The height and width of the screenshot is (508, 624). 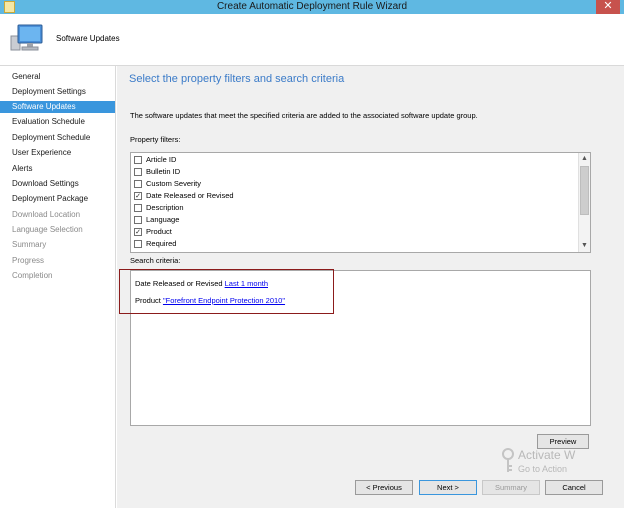 What do you see at coordinates (312, 40) in the screenshot?
I see `wizard-header: Software Updates` at bounding box center [312, 40].